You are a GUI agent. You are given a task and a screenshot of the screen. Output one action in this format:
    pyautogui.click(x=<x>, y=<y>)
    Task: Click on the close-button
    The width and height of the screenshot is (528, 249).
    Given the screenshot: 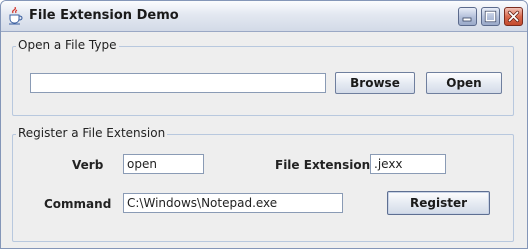 What is the action you would take?
    pyautogui.click(x=513, y=16)
    